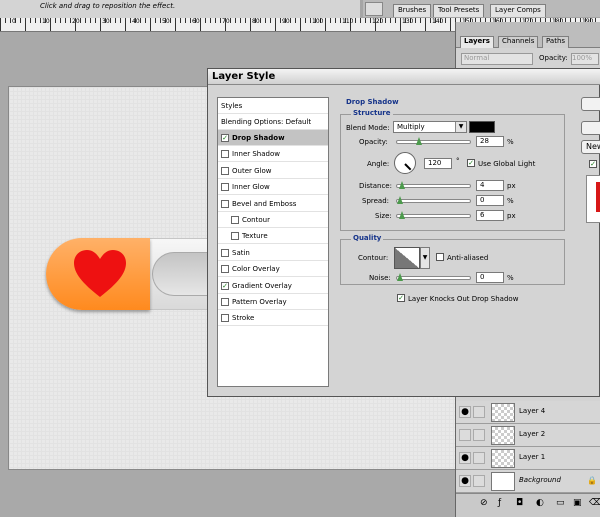 The width and height of the screenshot is (600, 517). Describe the element at coordinates (46, 21) in the screenshot. I see `ruler-number: 10` at that location.